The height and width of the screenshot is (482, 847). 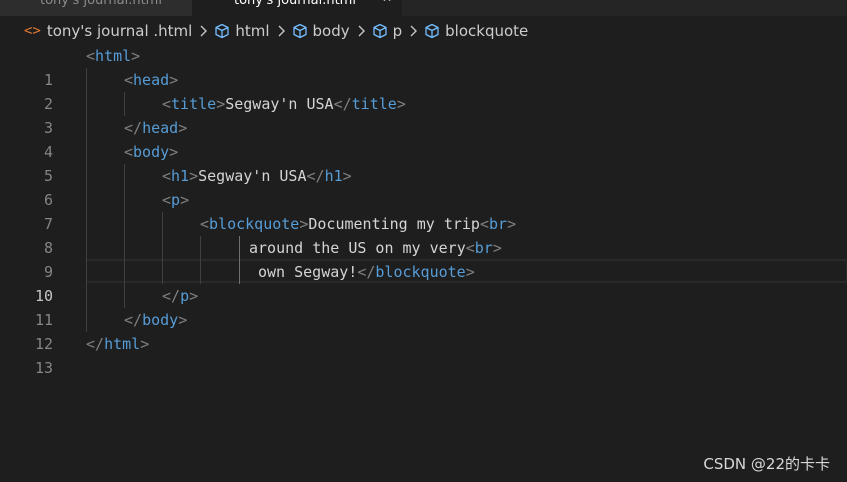 I want to click on code-line: 13 </html>, so click(x=423, y=354).